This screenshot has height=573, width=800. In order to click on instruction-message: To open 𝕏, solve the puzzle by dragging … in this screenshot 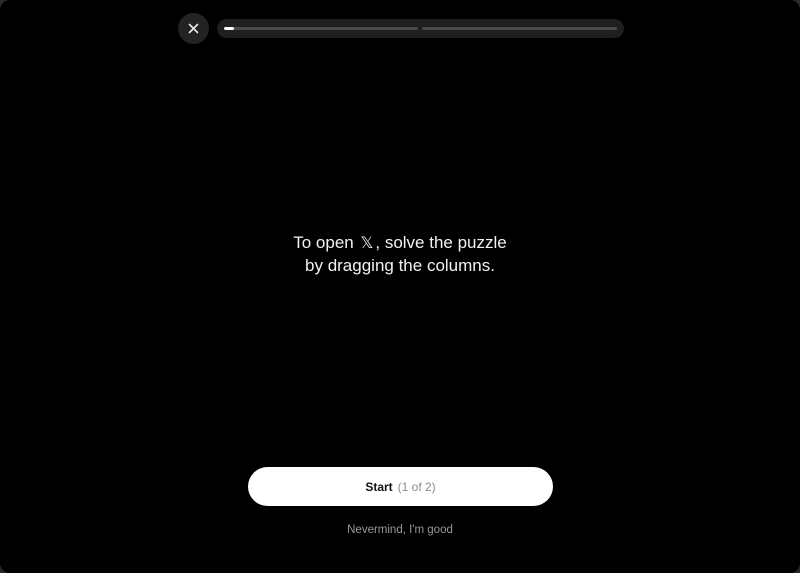, I will do `click(400, 254)`.